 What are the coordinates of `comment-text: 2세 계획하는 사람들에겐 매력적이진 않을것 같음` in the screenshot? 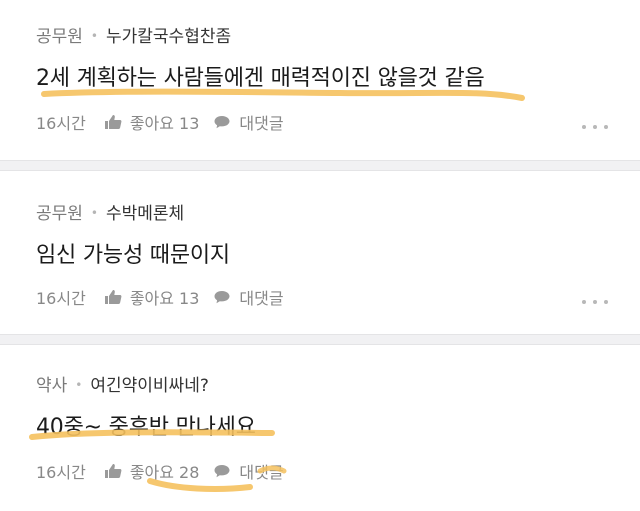 It's located at (260, 78).